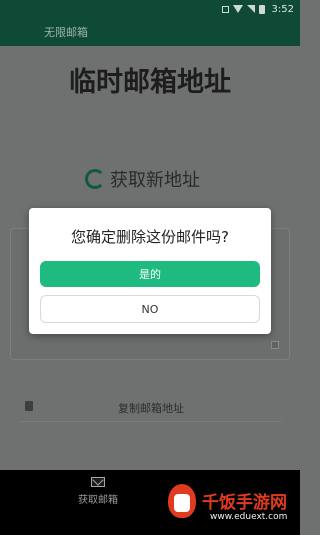 Image resolution: width=320 pixels, height=535 pixels. What do you see at coordinates (150, 32) in the screenshot?
I see `app-bar: 无限邮箱` at bounding box center [150, 32].